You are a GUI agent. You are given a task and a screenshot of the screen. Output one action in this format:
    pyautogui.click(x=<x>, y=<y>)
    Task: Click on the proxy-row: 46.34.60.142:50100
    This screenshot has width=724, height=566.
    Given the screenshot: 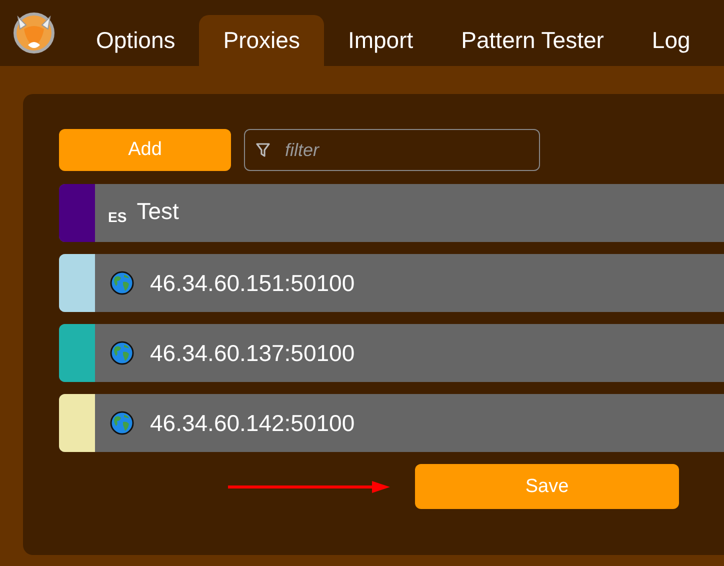 What is the action you would take?
    pyautogui.click(x=391, y=423)
    